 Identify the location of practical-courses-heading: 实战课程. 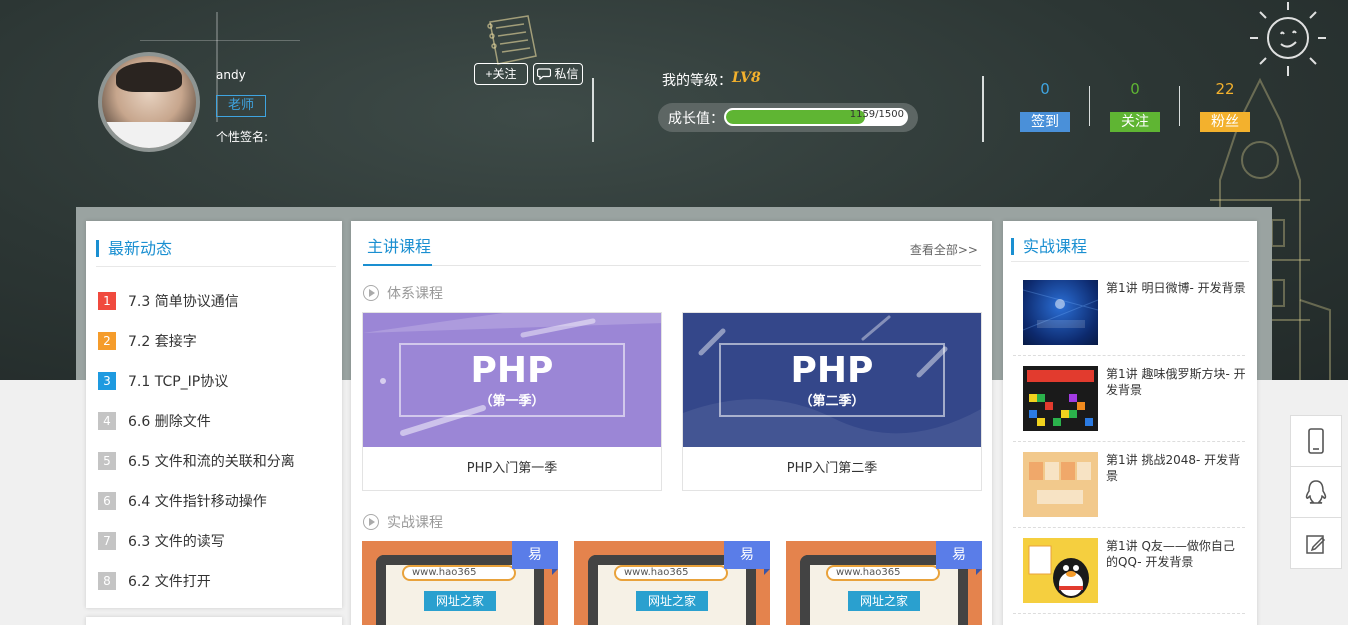
(403, 522).